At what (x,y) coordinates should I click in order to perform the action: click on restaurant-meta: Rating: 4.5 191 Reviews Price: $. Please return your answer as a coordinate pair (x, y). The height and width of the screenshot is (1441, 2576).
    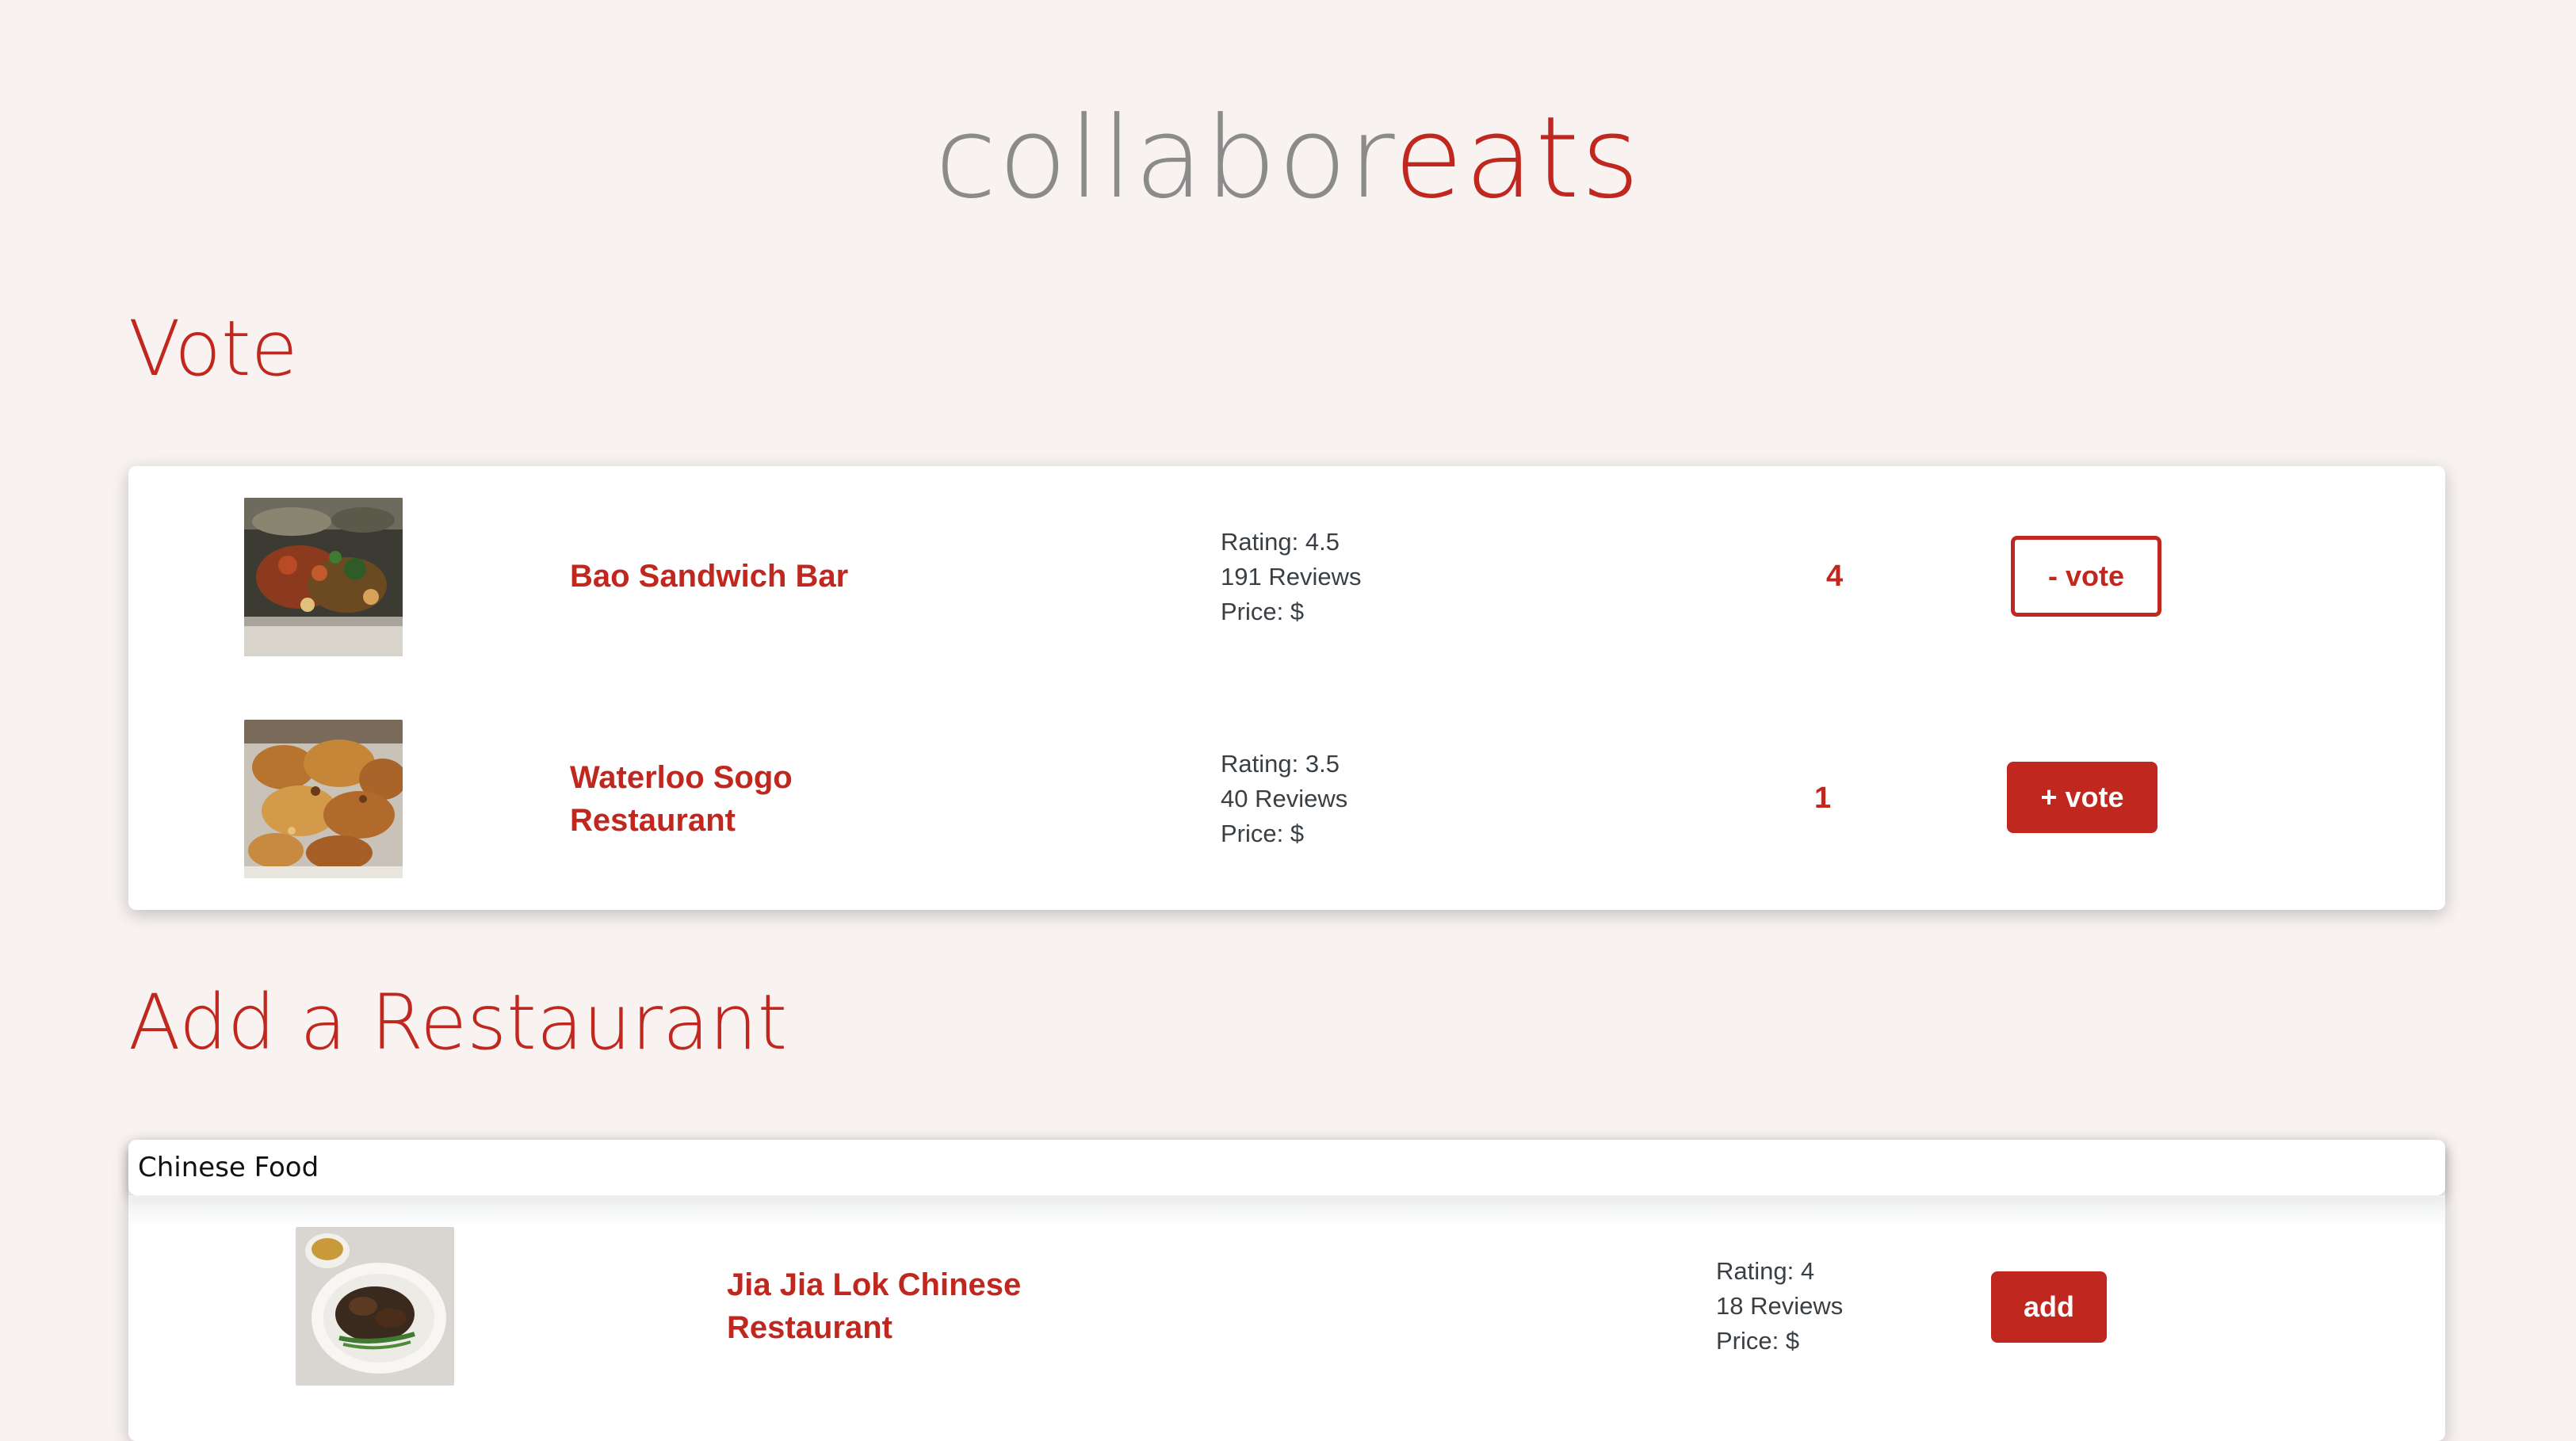
    Looking at the image, I should click on (1291, 577).